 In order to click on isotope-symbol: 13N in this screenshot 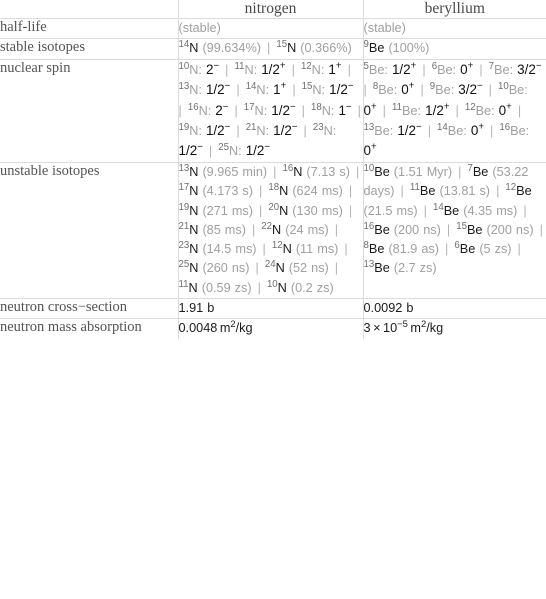, I will do `click(189, 171)`.